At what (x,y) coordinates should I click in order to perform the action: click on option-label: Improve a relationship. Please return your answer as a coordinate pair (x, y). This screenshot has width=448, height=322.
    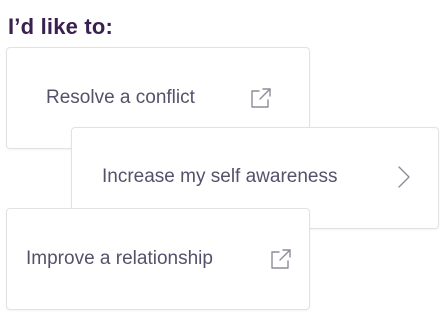
    Looking at the image, I should click on (119, 258).